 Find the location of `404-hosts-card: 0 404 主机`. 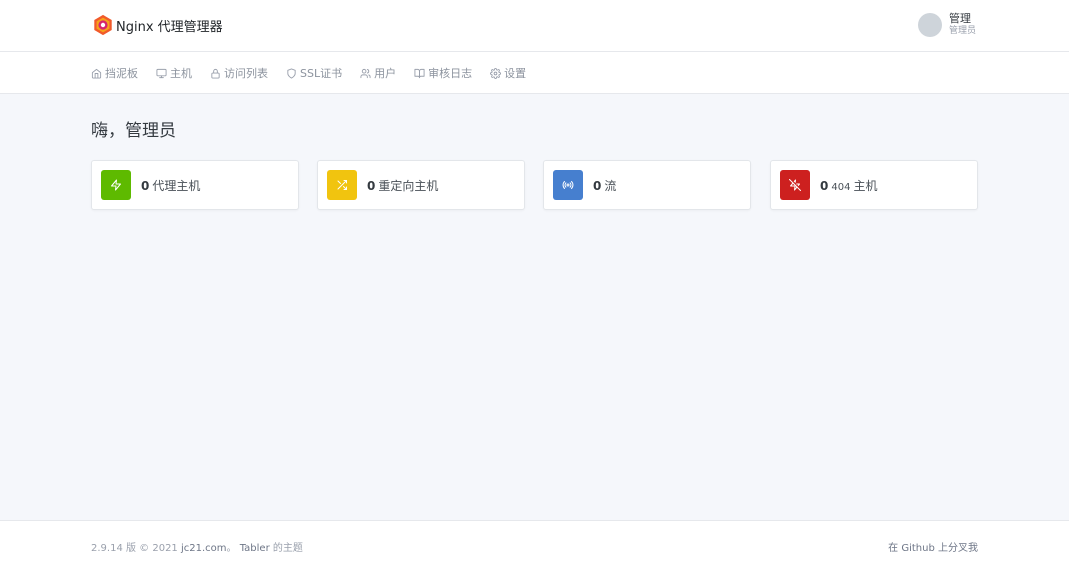

404-hosts-card: 0 404 主机 is located at coordinates (874, 185).